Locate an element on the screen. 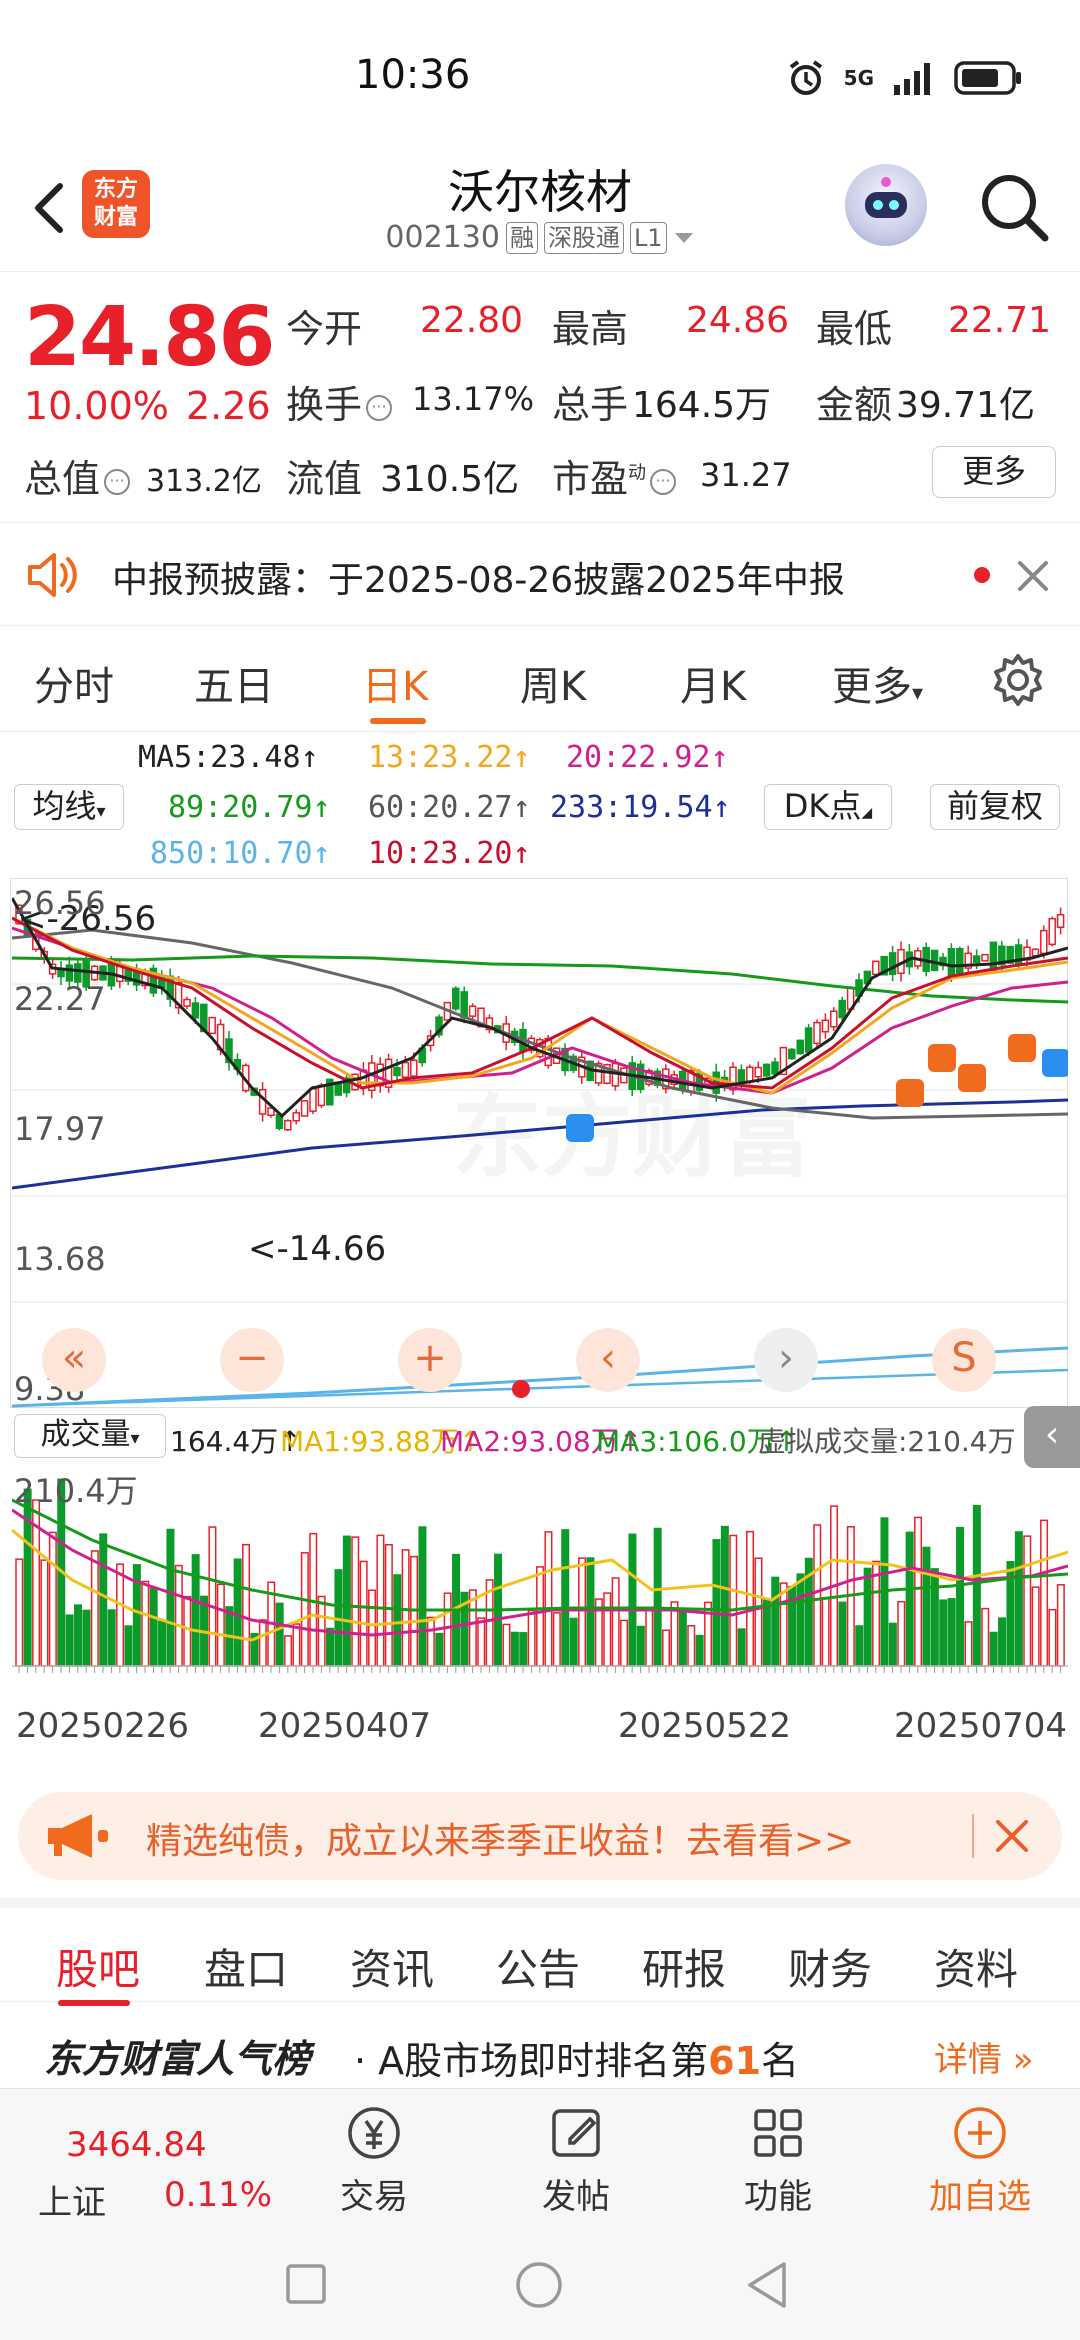 This screenshot has width=1080, height=2340. adjust-mode-button: 前复权 is located at coordinates (995, 807).